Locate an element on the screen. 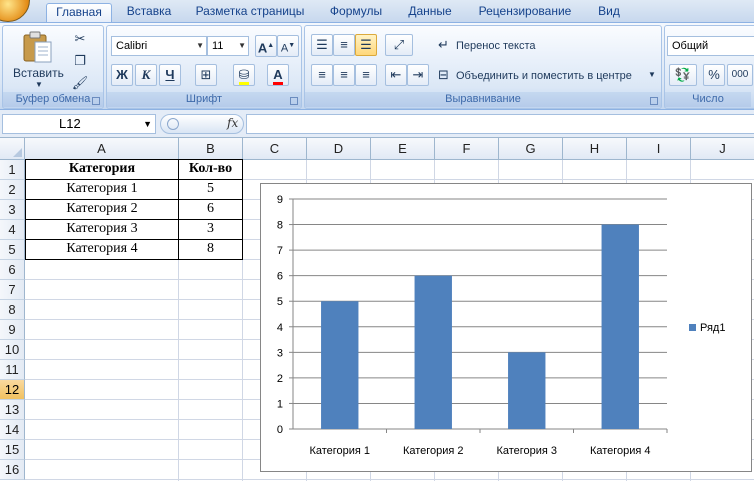 Image resolution: width=754 pixels, height=481 pixels. align-left-icon: ≡ is located at coordinates (322, 74).